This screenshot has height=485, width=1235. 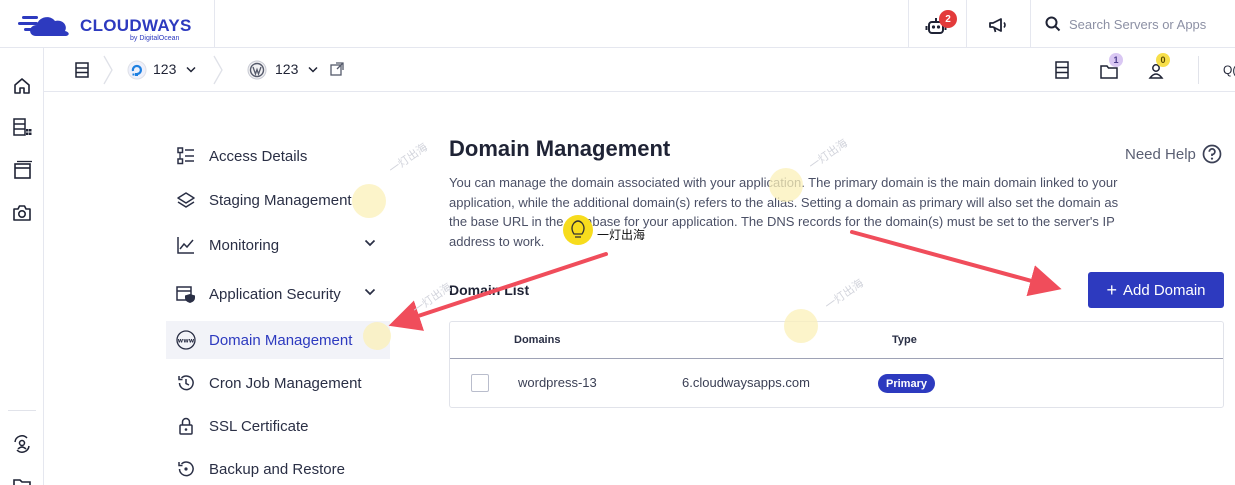 What do you see at coordinates (186, 200) in the screenshot?
I see `layers-icon` at bounding box center [186, 200].